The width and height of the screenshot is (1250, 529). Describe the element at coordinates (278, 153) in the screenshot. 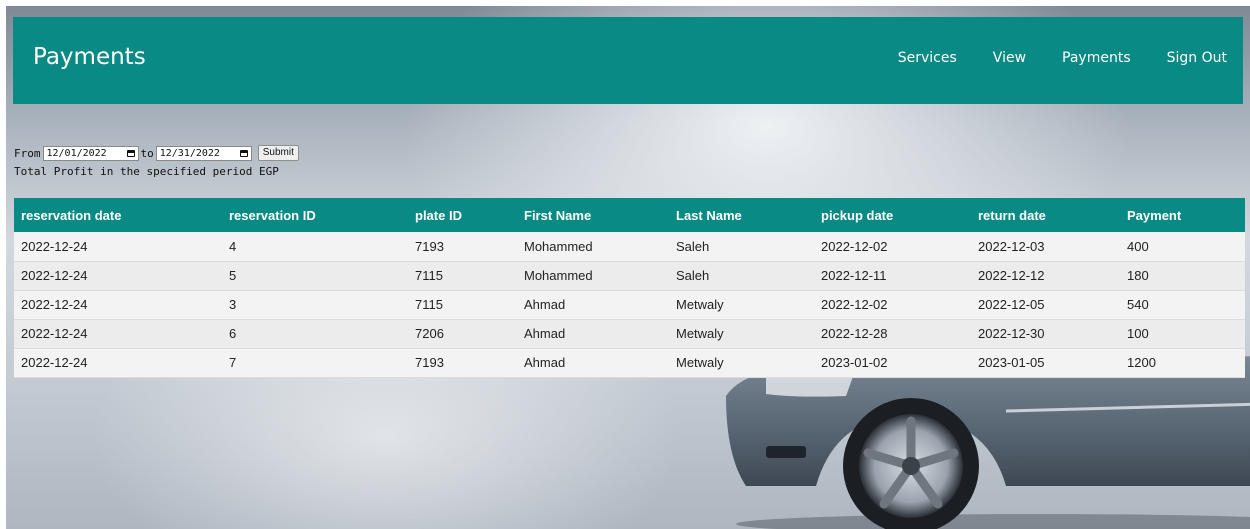

I see `submit-button: Submit` at that location.